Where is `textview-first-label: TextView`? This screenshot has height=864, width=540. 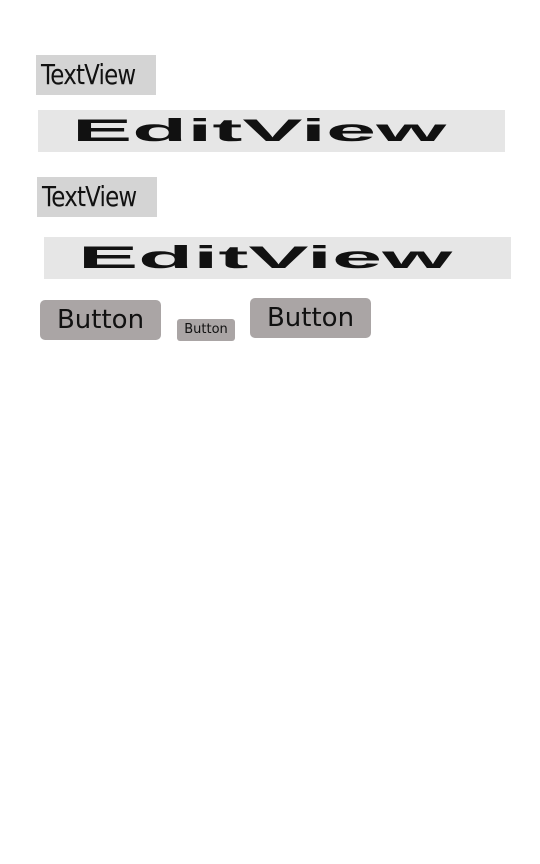
textview-first-label: TextView is located at coordinates (88, 74).